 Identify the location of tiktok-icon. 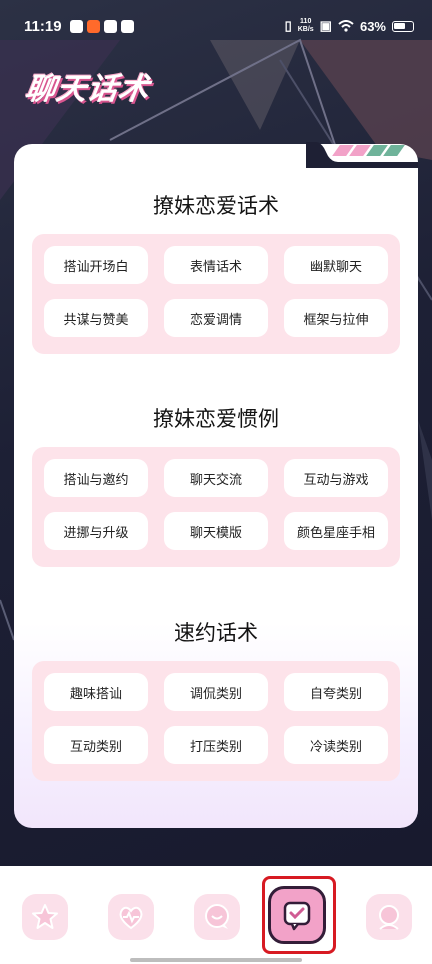
(127, 26).